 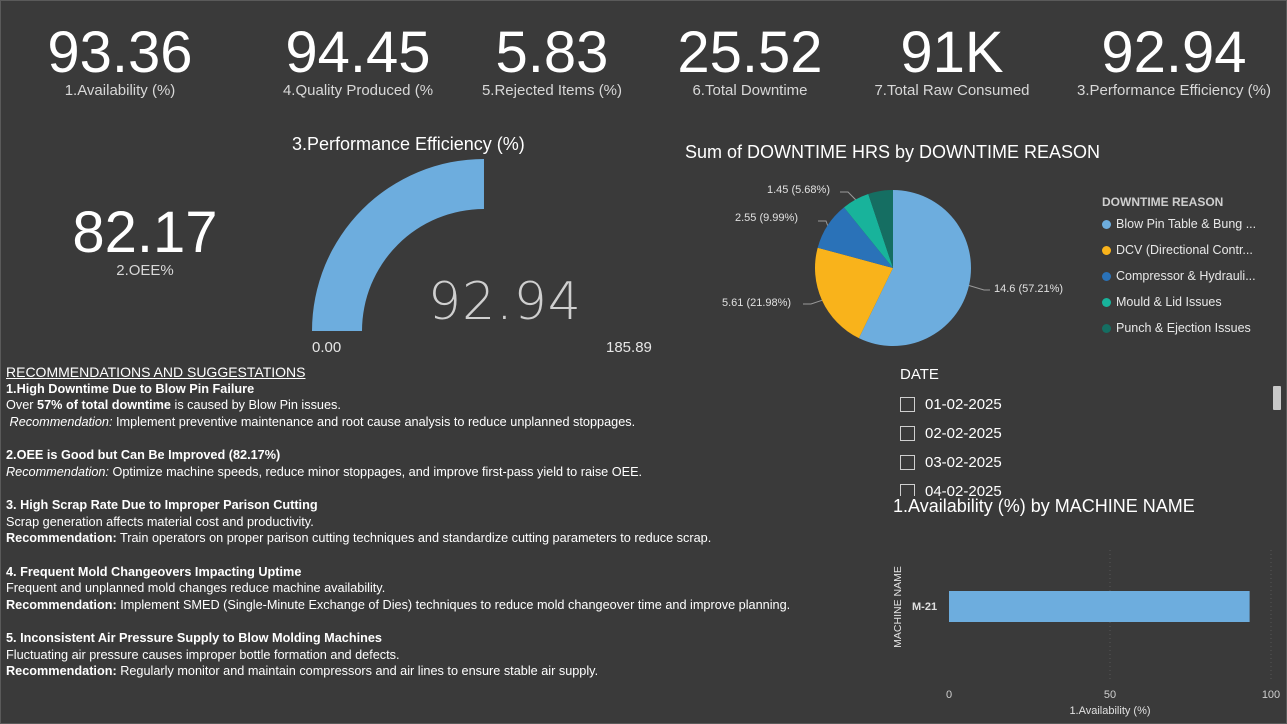 What do you see at coordinates (130, 388) in the screenshot?
I see `recommendation-title: 1.High Downtime Due to Blow Pin Failure` at bounding box center [130, 388].